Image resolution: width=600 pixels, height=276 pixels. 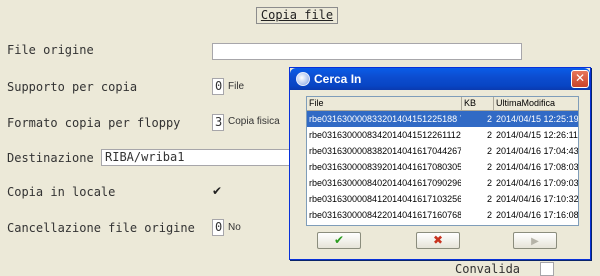 What do you see at coordinates (384, 104) in the screenshot?
I see `column-file: File` at bounding box center [384, 104].